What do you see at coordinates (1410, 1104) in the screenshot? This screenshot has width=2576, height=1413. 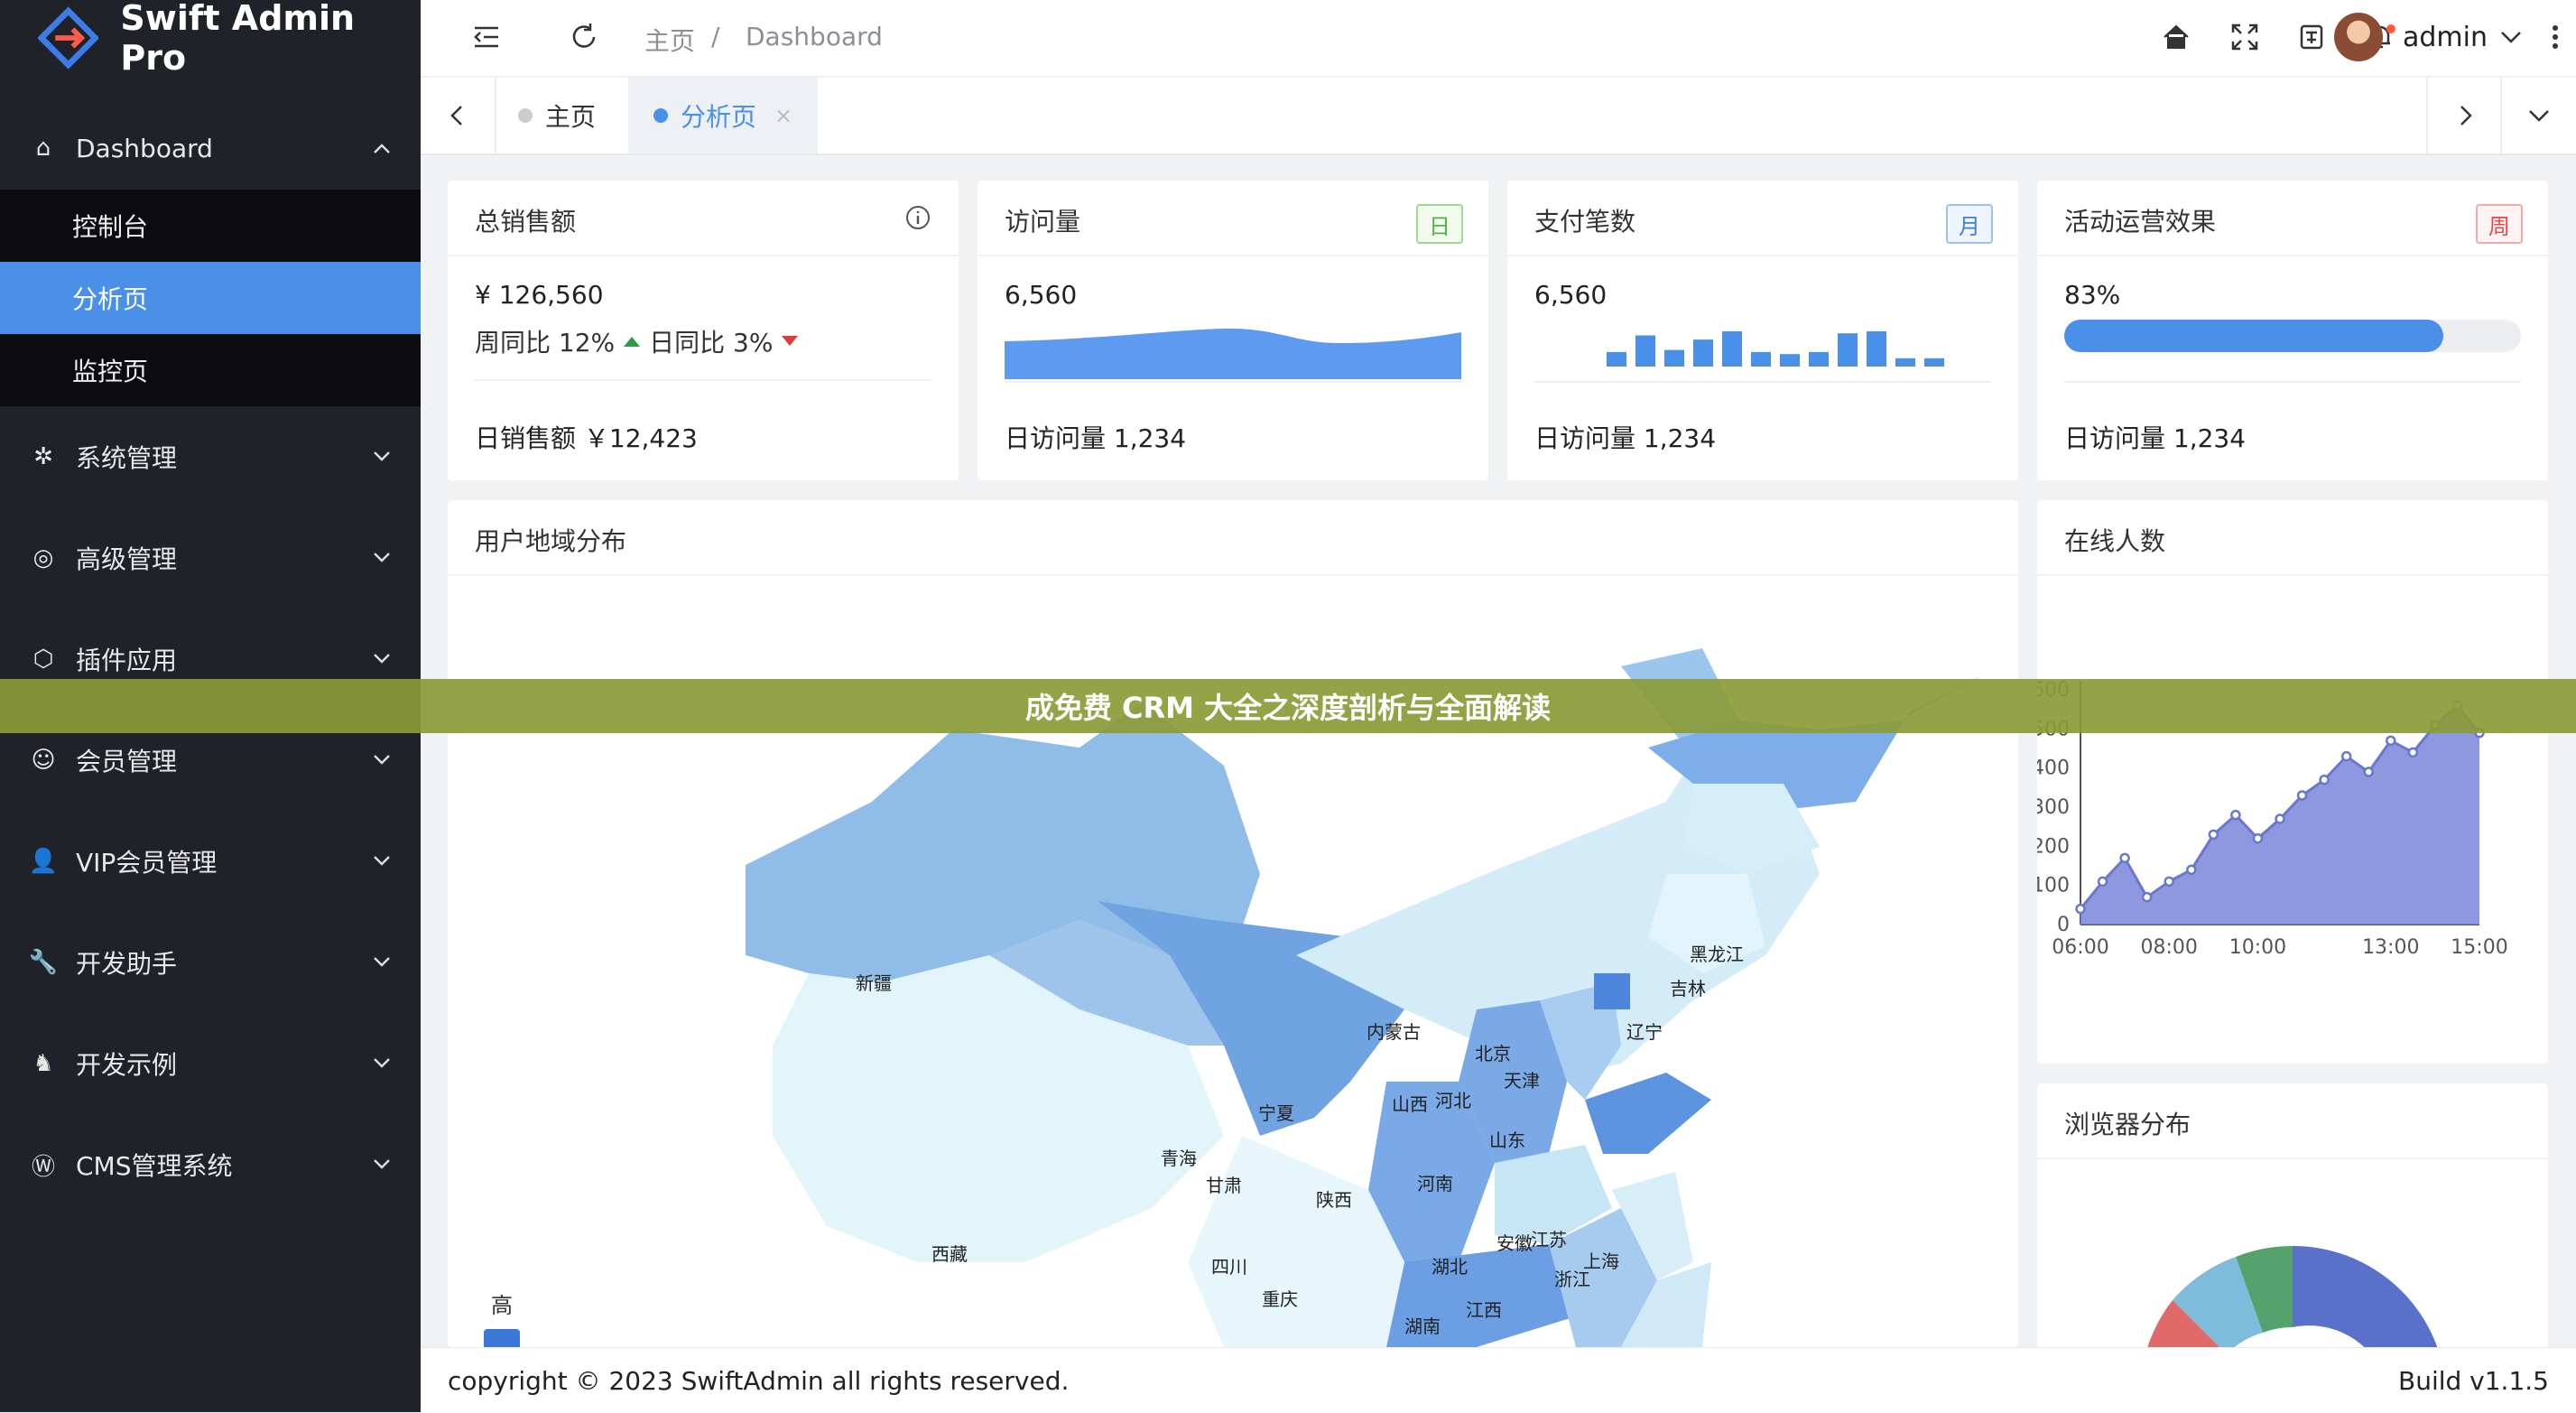 I see `province-label: 山西` at bounding box center [1410, 1104].